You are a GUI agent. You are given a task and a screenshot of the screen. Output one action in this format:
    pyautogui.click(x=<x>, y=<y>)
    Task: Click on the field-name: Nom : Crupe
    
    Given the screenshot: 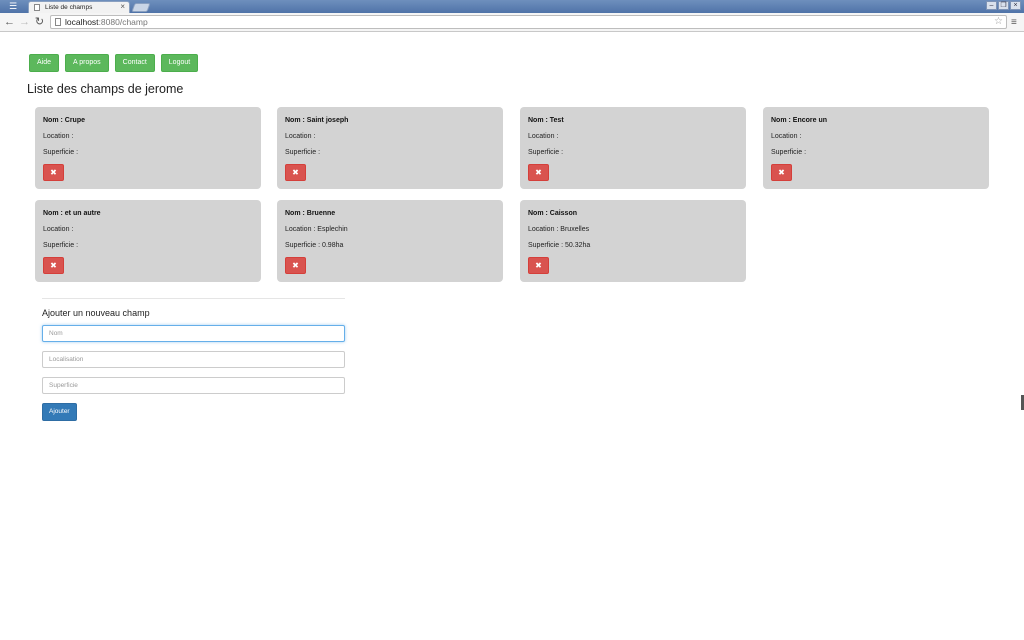 What is the action you would take?
    pyautogui.click(x=64, y=120)
    